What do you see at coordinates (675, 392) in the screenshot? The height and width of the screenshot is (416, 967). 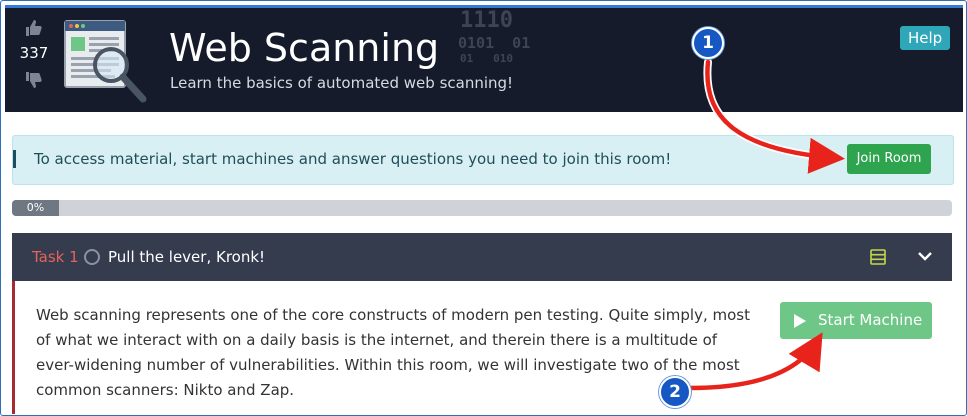 I see `annotation-badge-2: 2` at bounding box center [675, 392].